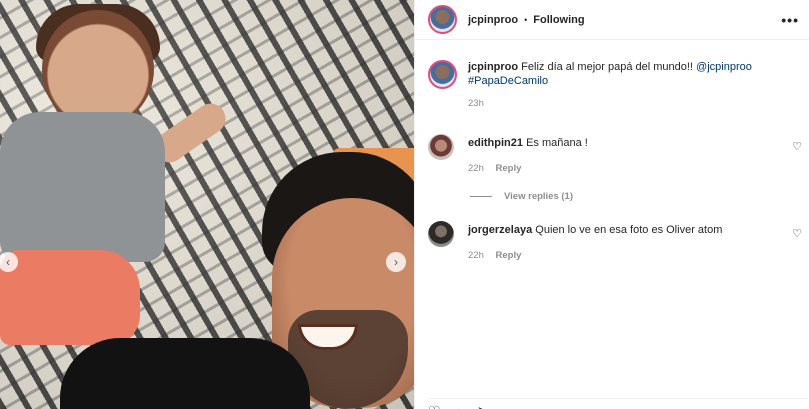 The image size is (809, 409). Describe the element at coordinates (495, 143) in the screenshot. I see `comment-username: edithpin21` at that location.